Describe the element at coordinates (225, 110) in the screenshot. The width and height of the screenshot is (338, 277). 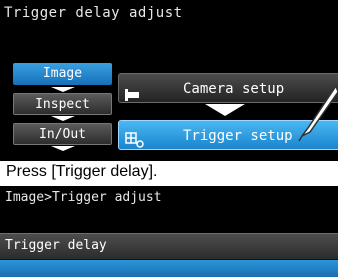
I see `flow-arrow-icon` at that location.